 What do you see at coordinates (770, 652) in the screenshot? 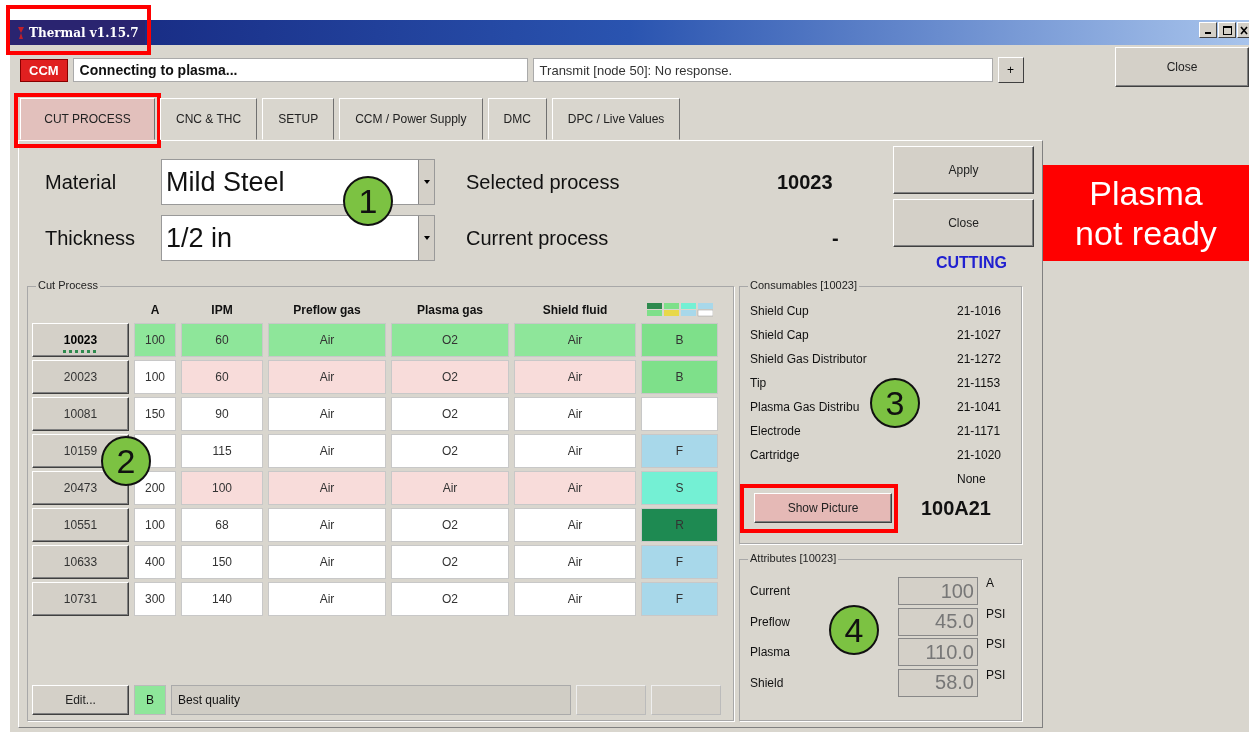
I see `attribute-label: Plasma` at bounding box center [770, 652].